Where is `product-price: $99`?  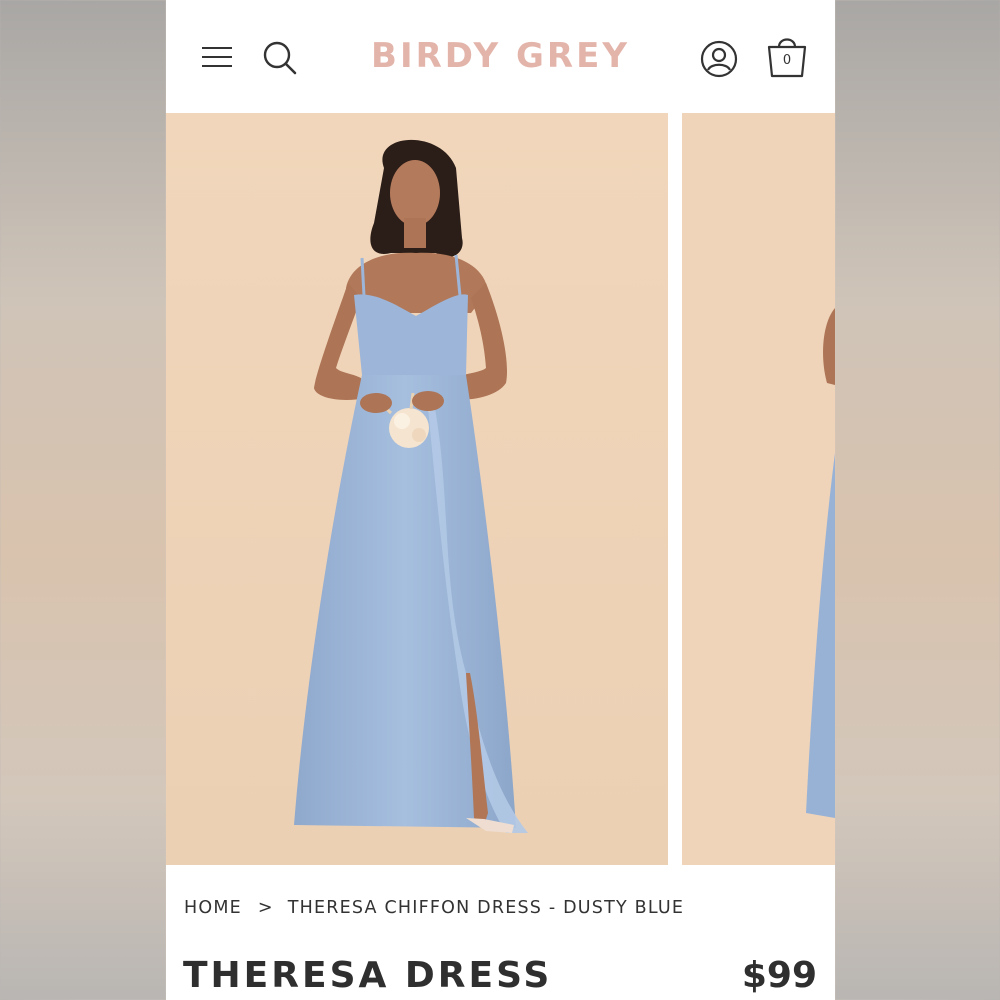
product-price: $99 is located at coordinates (779, 975).